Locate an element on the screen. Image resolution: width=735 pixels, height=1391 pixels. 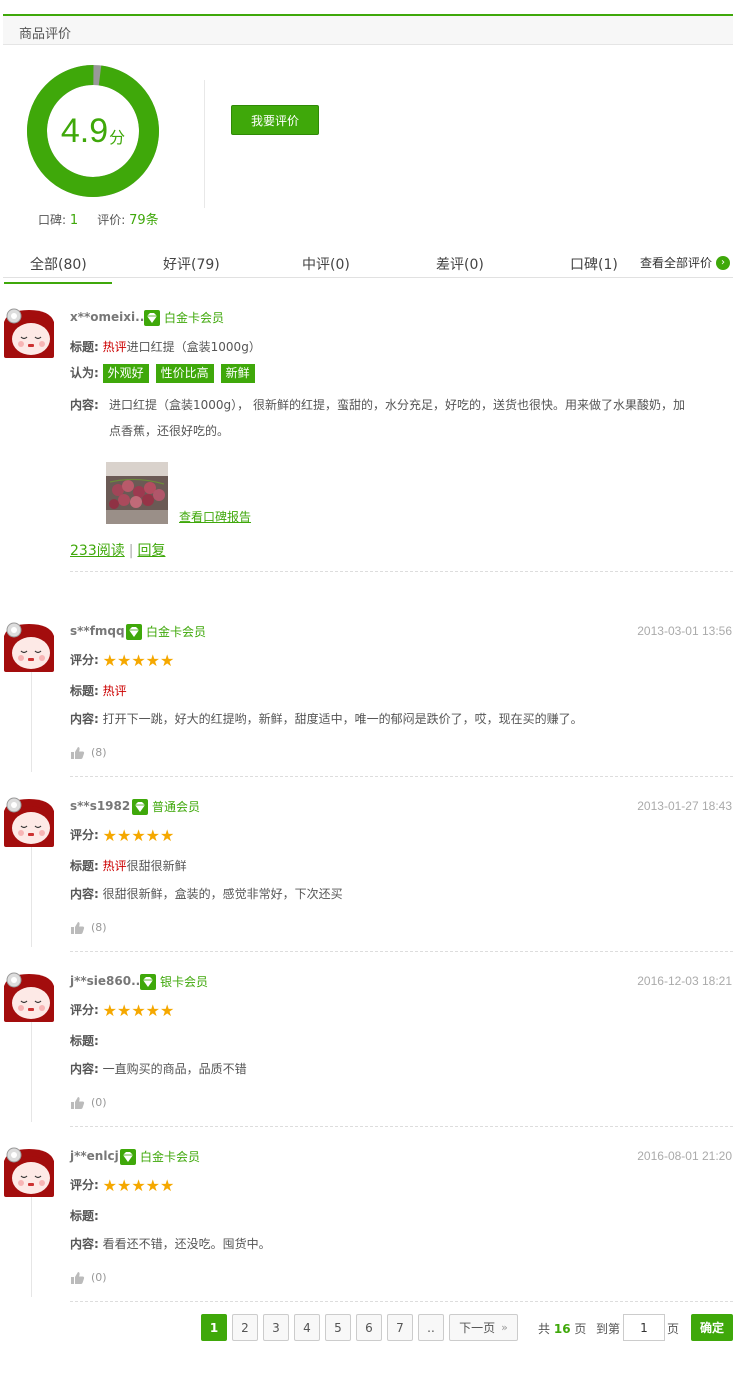
view-all-reviews-link: 查看全部评价 › is located at coordinates (685, 262).